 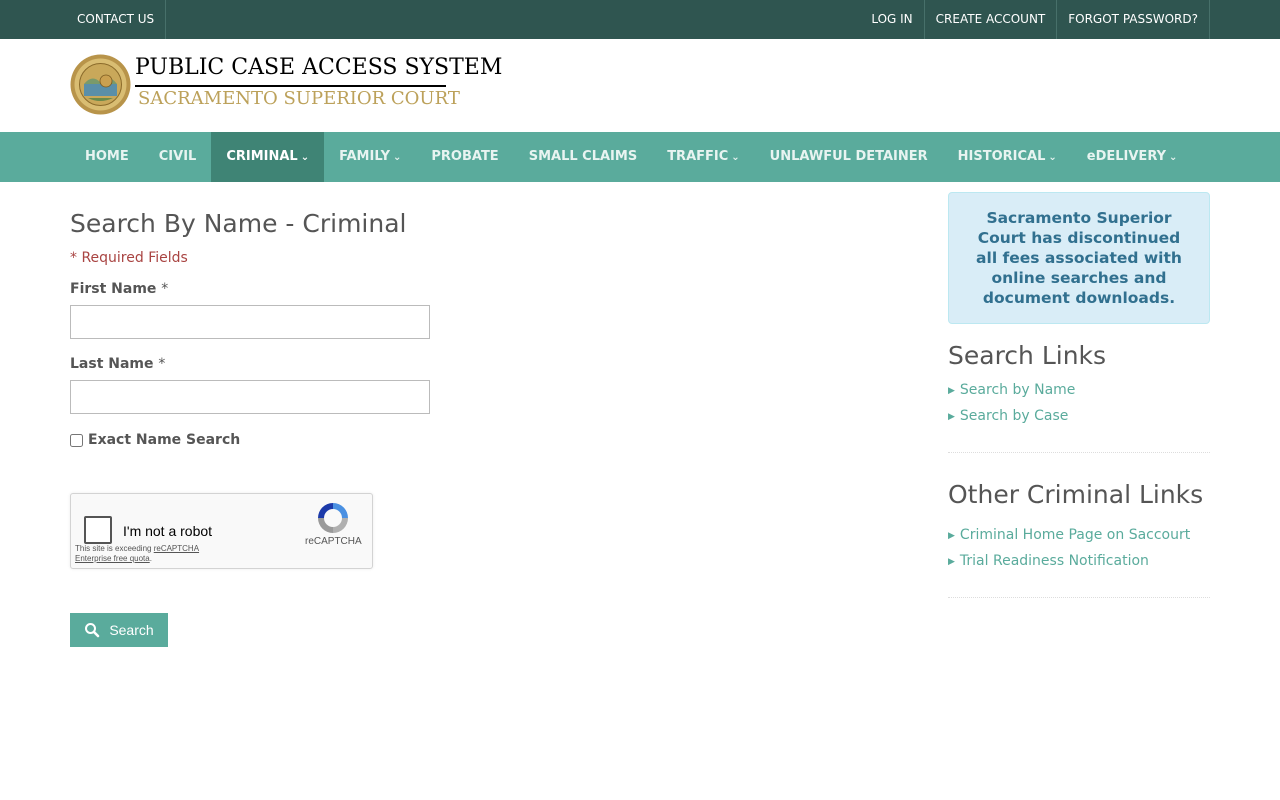 I want to click on required-fields-note: * Required Fields, so click(x=129, y=258).